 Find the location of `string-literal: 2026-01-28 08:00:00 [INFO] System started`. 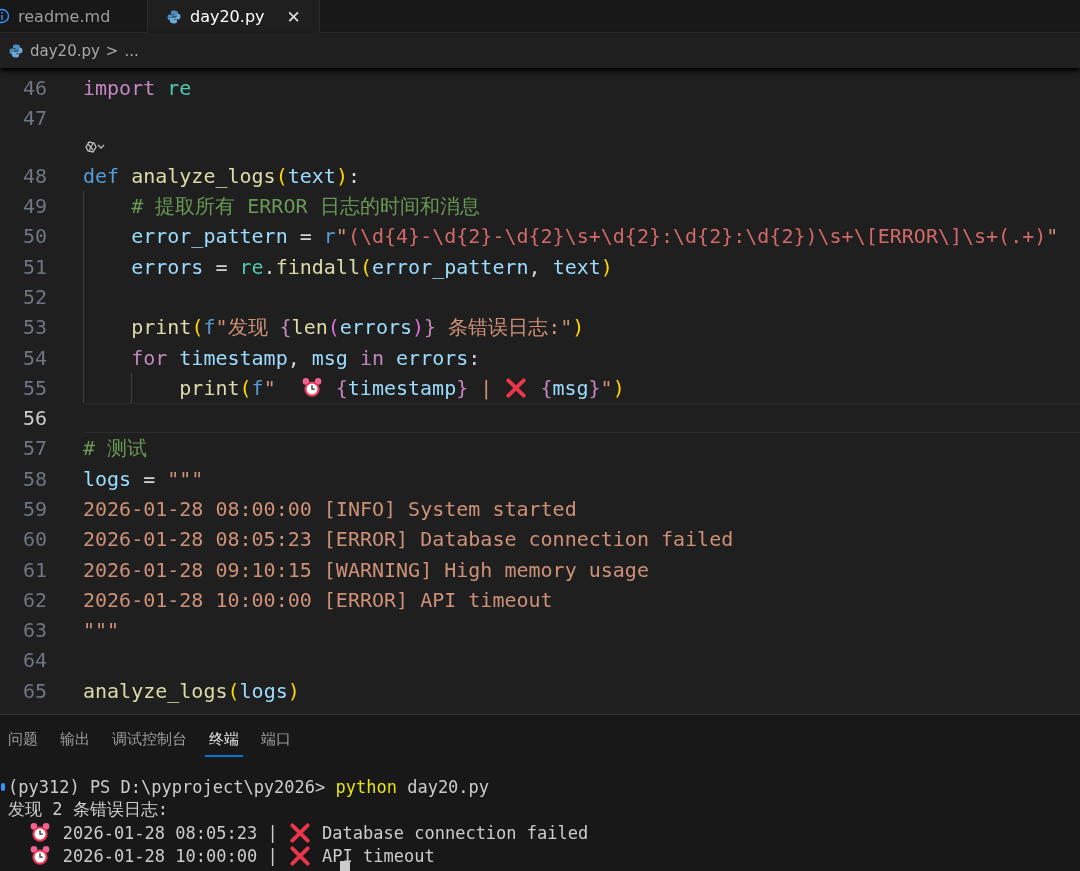

string-literal: 2026-01-28 08:00:00 [INFO] System started is located at coordinates (330, 509).